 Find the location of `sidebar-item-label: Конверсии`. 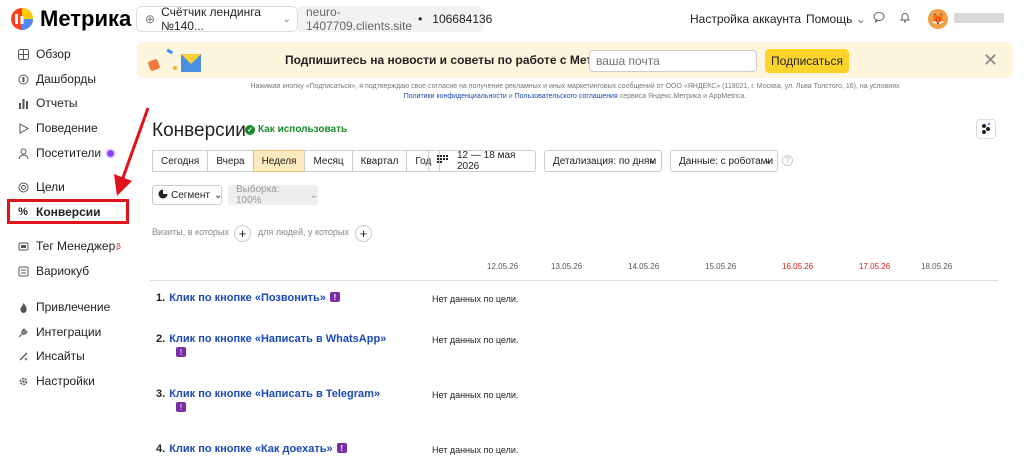

sidebar-item-label: Конверсии is located at coordinates (68, 212).